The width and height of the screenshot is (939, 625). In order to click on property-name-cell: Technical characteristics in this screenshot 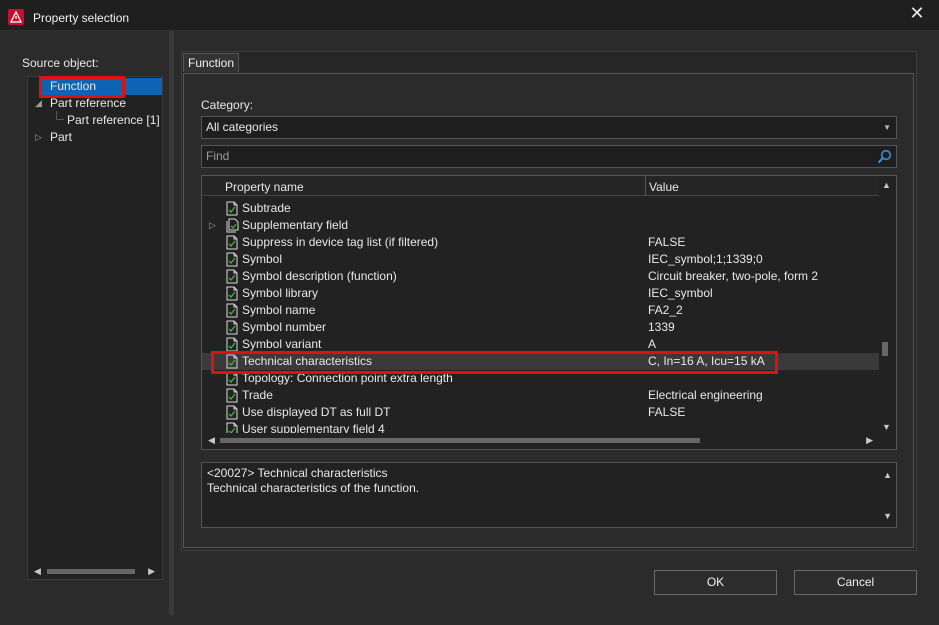, I will do `click(307, 361)`.